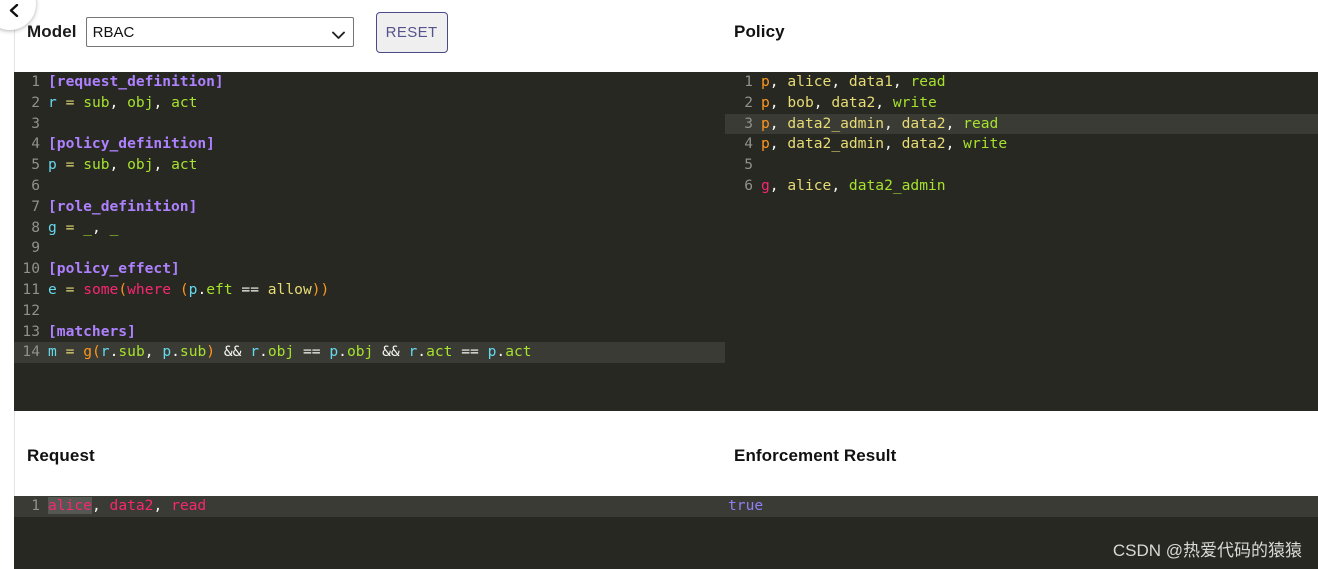 This screenshot has height=569, width=1318. I want to click on line-number: 13, so click(31, 331).